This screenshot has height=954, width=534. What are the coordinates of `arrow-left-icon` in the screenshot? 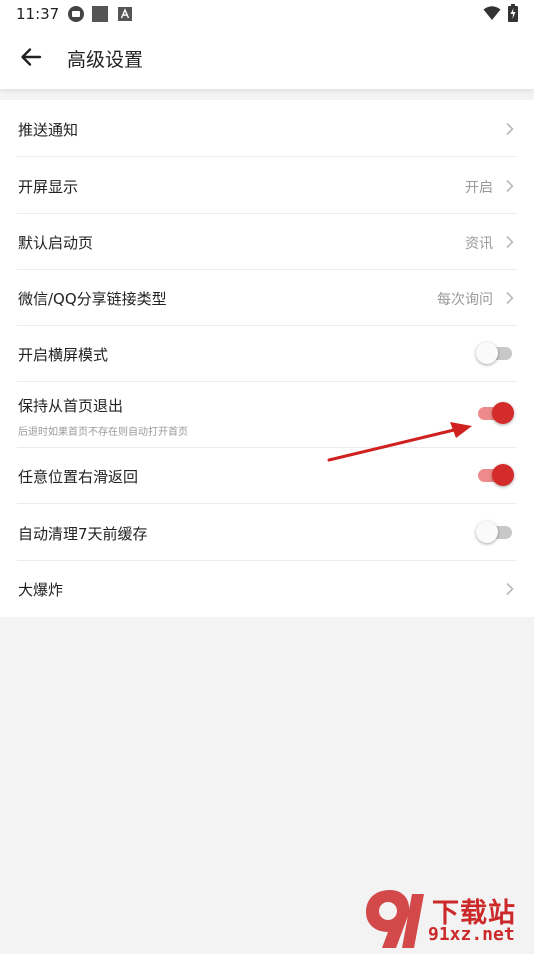 It's located at (31, 59).